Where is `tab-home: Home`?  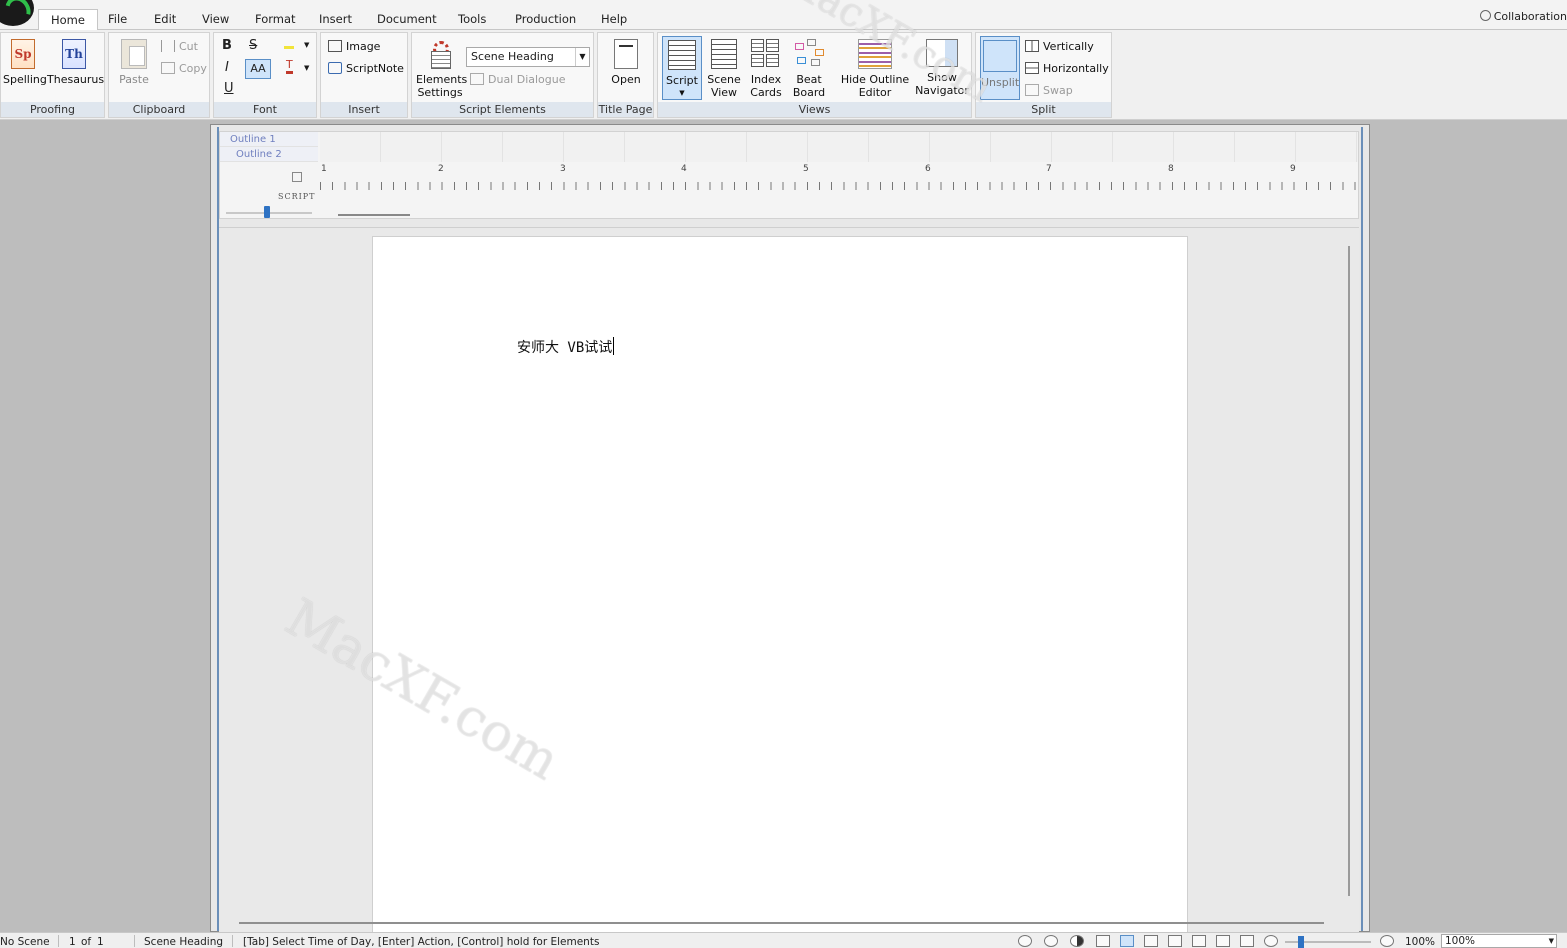 tab-home: Home is located at coordinates (68, 20).